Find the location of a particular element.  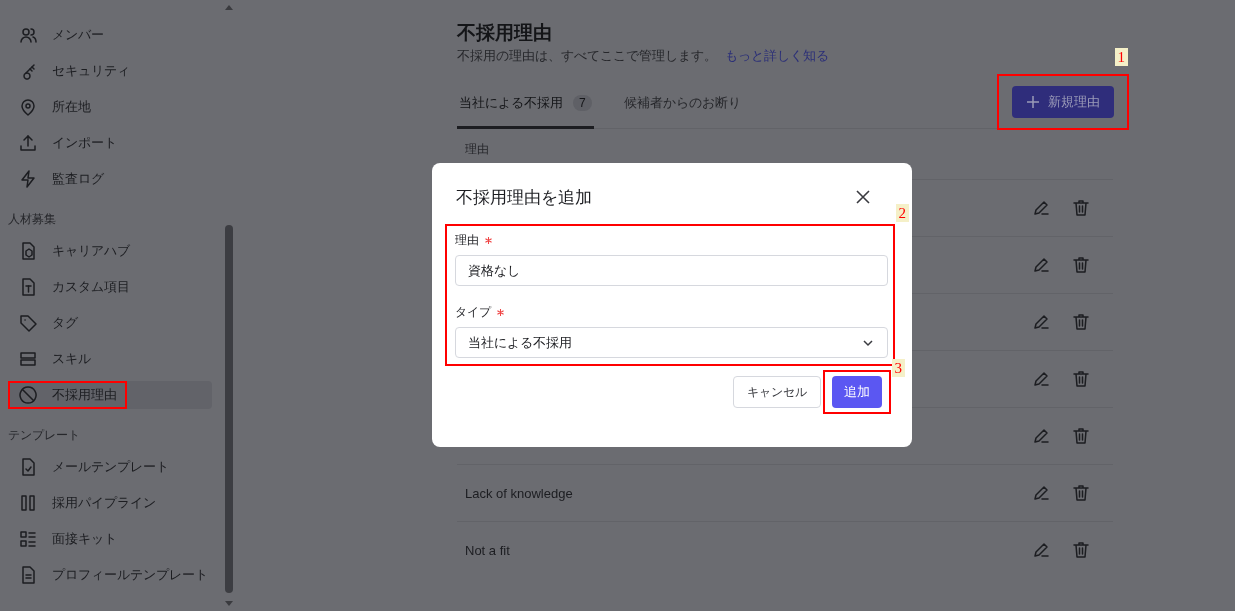

sidebar-item: キャリアハブ is located at coordinates (111, 251).